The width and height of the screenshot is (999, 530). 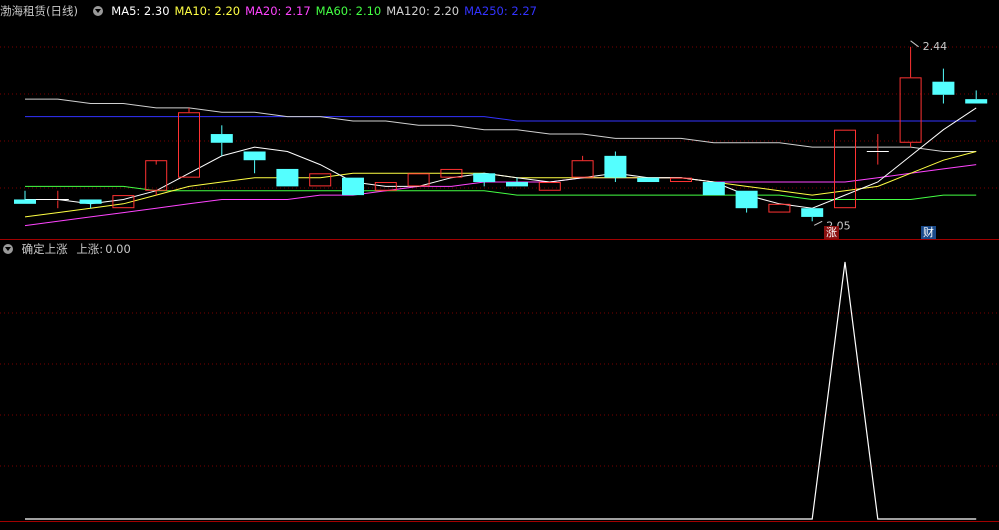 I want to click on ma-line-ma250, so click(x=501, y=119).